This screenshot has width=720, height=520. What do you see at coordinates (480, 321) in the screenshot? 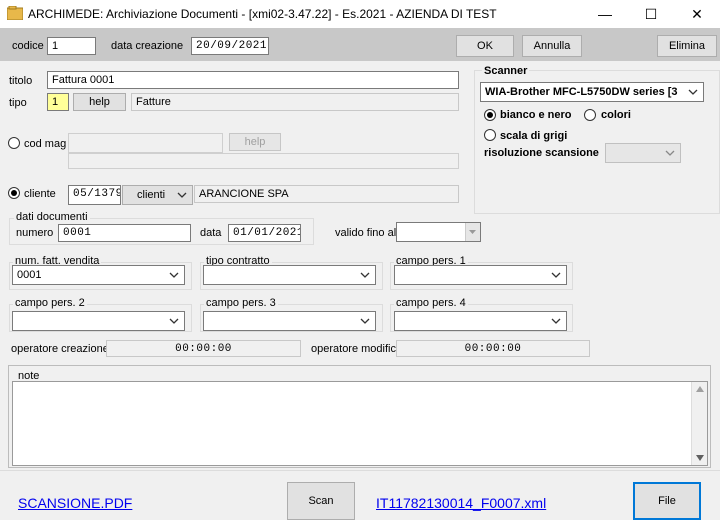
I see `campo4-select` at bounding box center [480, 321].